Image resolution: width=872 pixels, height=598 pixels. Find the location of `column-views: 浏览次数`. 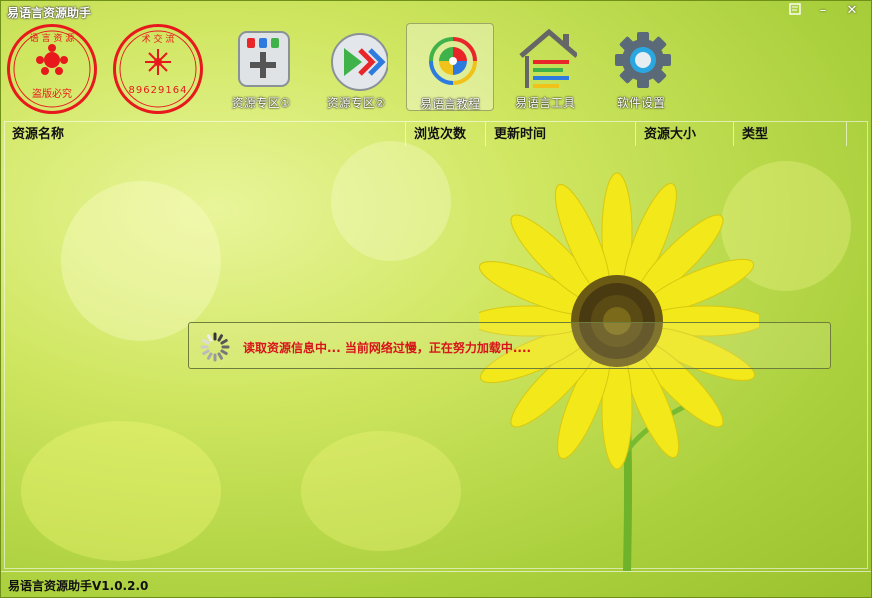

column-views: 浏览次数 is located at coordinates (446, 134).